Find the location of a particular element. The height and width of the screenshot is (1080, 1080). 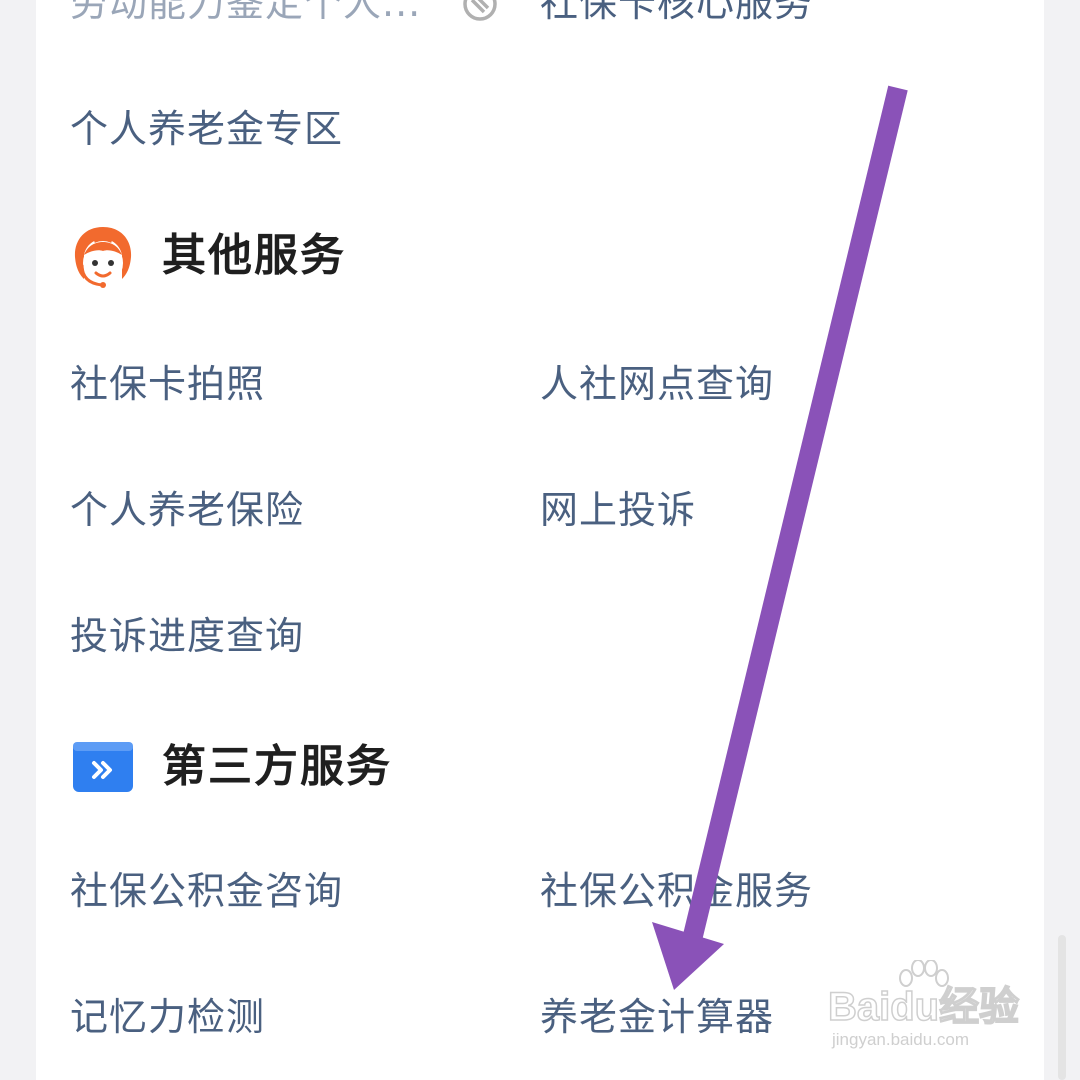

sync-icon is located at coordinates (480, 10).